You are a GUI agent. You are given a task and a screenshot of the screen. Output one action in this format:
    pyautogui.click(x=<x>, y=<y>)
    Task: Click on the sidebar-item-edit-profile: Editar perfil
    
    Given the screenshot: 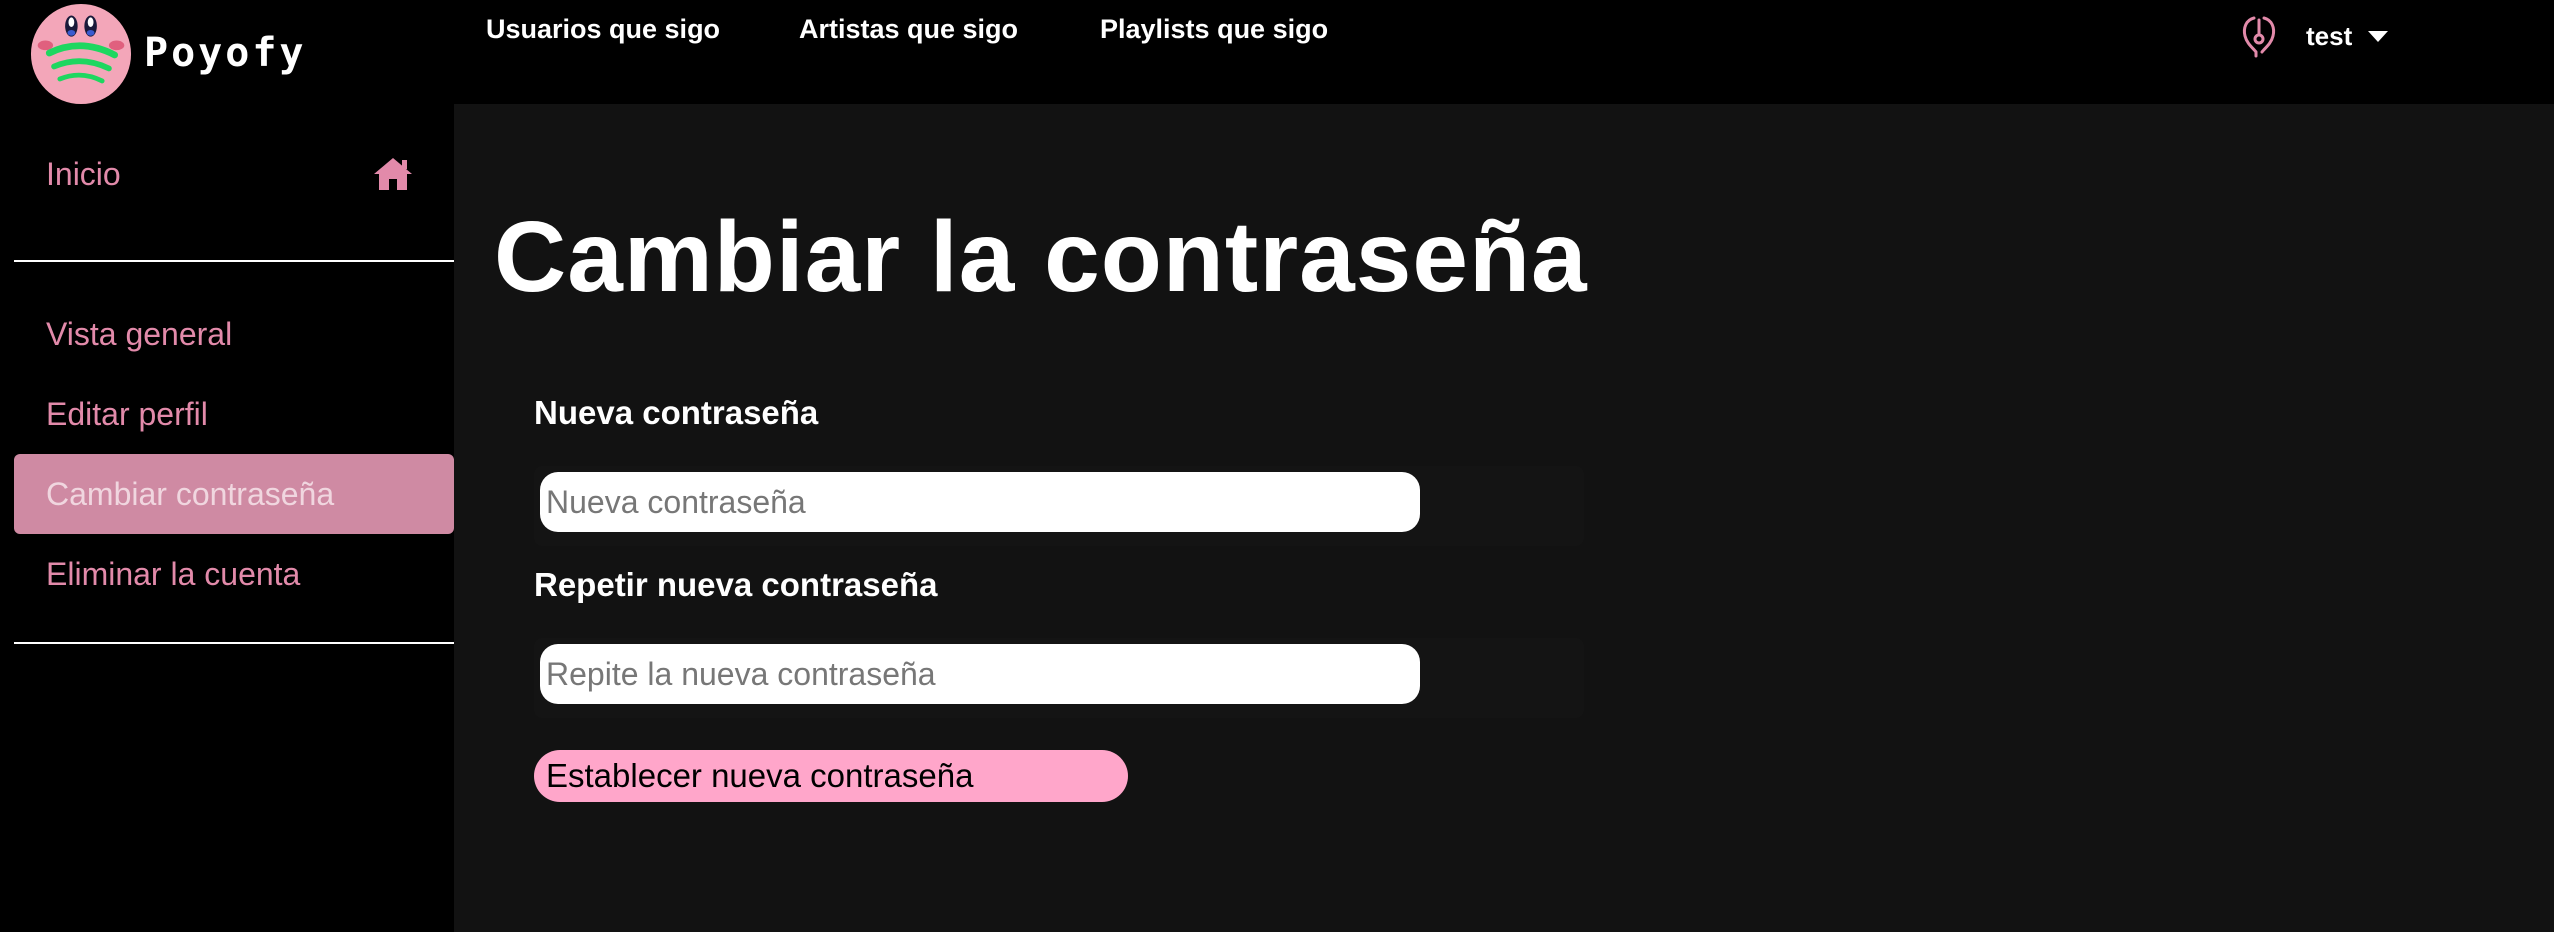 What is the action you would take?
    pyautogui.click(x=234, y=414)
    